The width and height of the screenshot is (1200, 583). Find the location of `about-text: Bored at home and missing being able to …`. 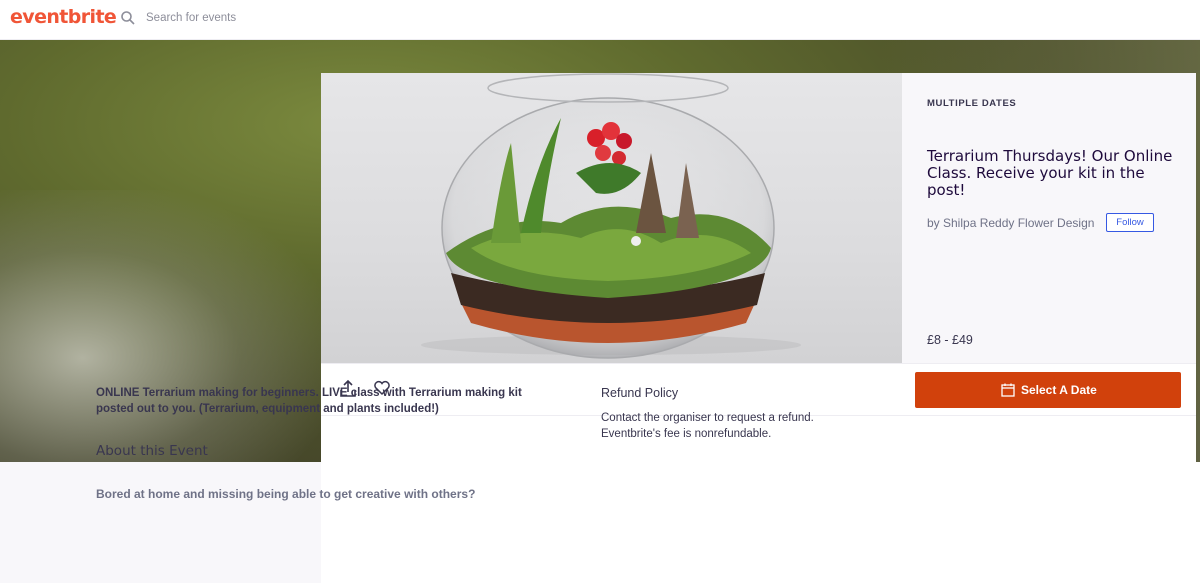

about-text: Bored at home and missing being able to … is located at coordinates (286, 494).